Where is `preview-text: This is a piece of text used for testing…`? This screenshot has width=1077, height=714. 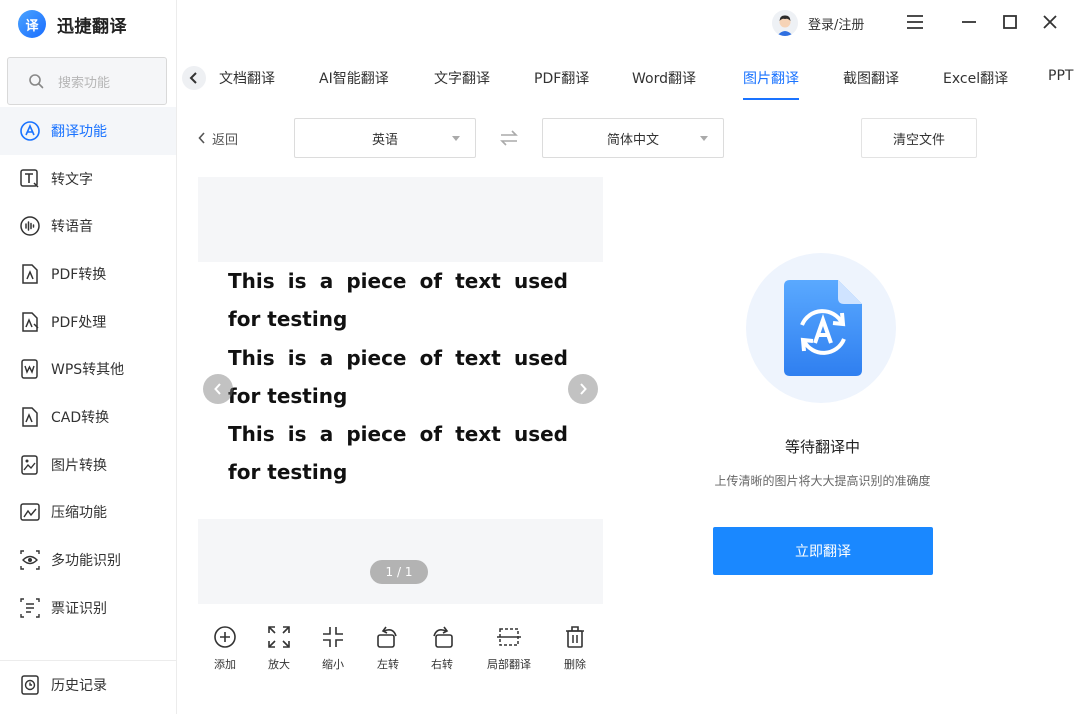 preview-text: This is a piece of text used for testing… is located at coordinates (398, 377).